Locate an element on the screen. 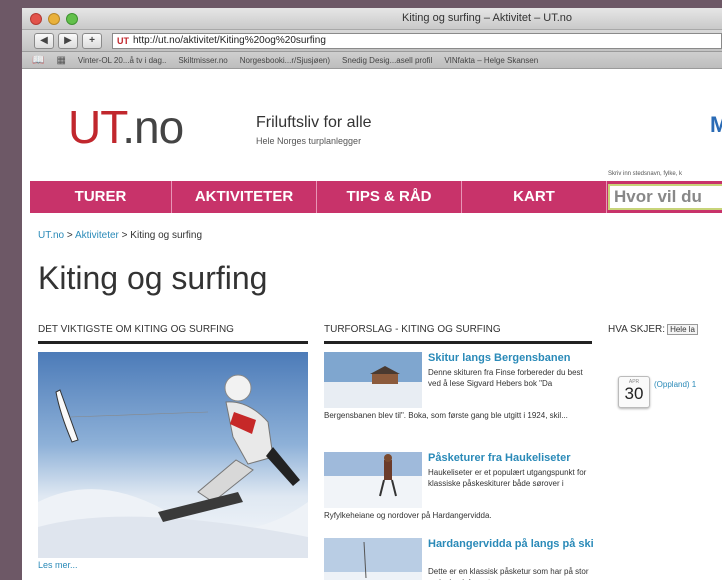 This screenshot has height=580, width=722. breadcrumb-home: UT.no is located at coordinates (51, 235).